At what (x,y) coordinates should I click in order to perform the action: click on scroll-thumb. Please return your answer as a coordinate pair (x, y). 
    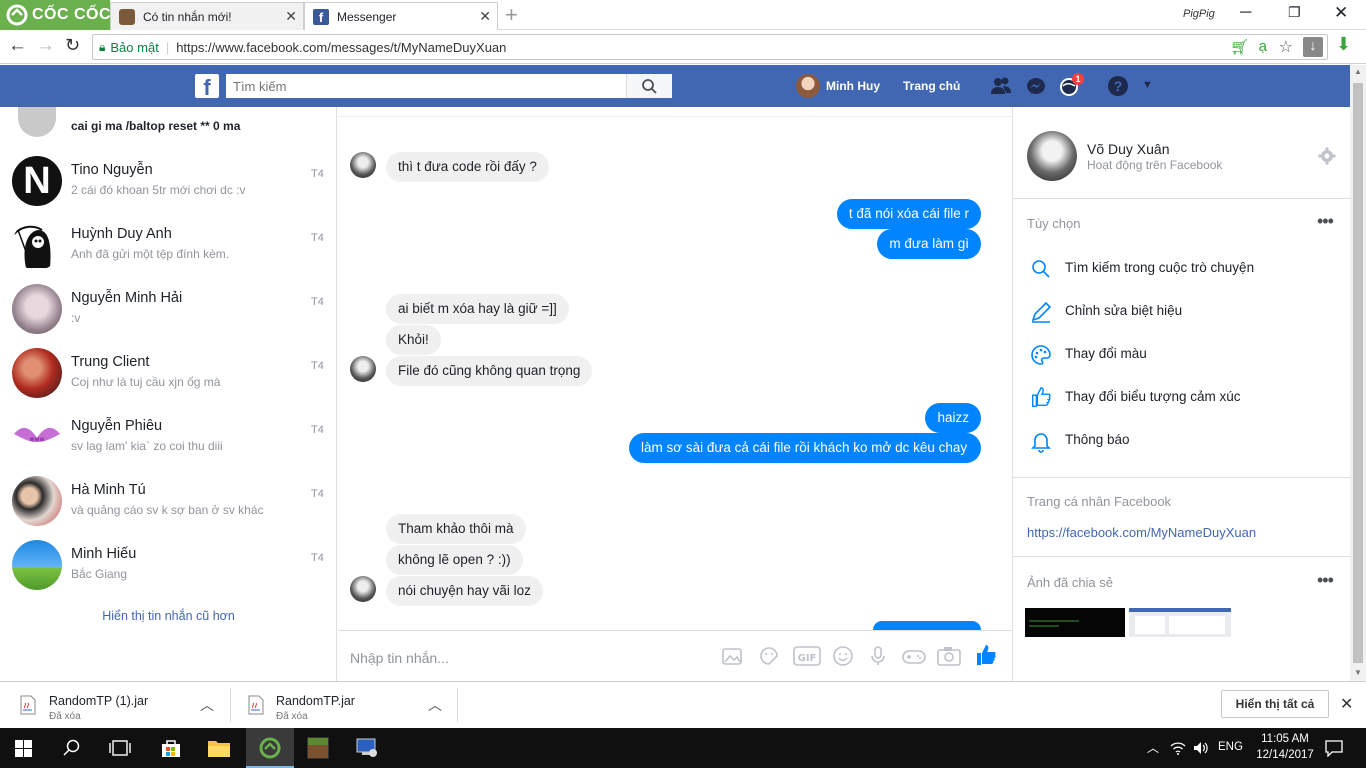
    Looking at the image, I should click on (1358, 373).